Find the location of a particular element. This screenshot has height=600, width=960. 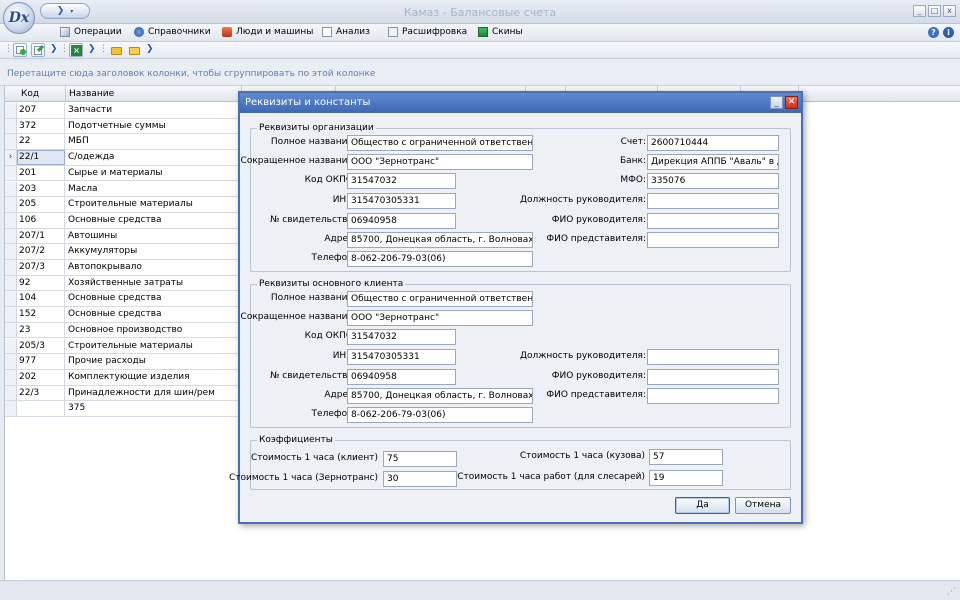

menu-skins: Скины is located at coordinates (500, 32).